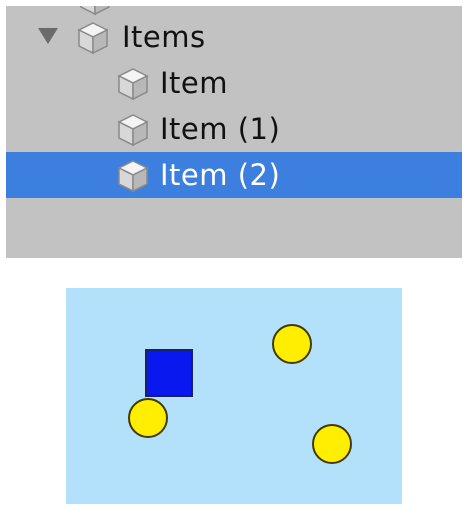  Describe the element at coordinates (48, 36) in the screenshot. I see `foldout-arrow-icon` at that location.